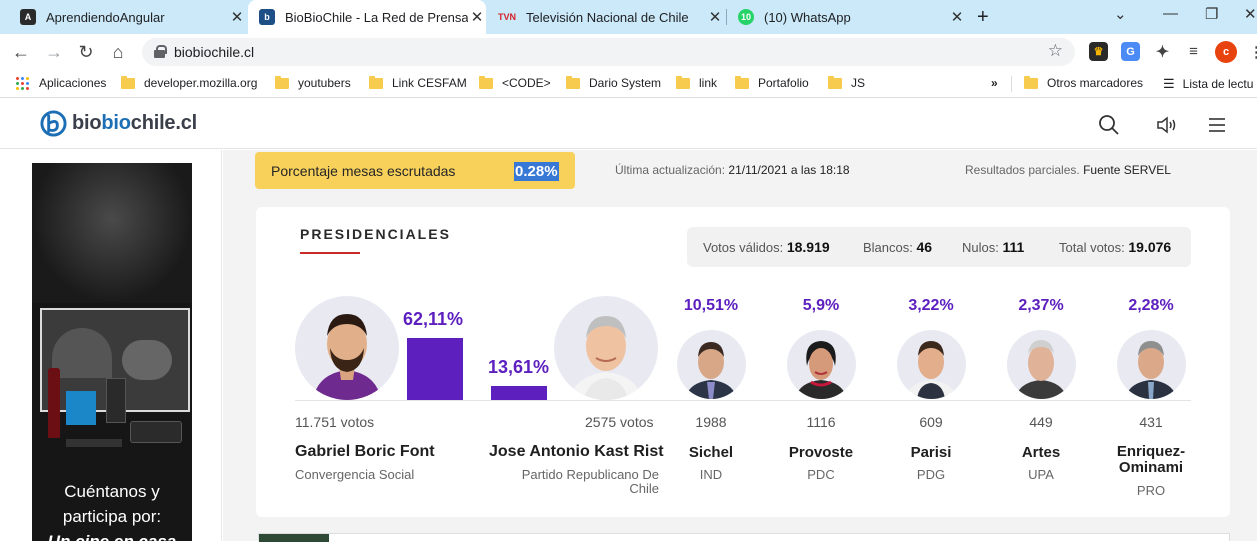  Describe the element at coordinates (415, 170) in the screenshot. I see `counted-tables-banner: Porcentaje mesas escrutadas 0.28%` at that location.